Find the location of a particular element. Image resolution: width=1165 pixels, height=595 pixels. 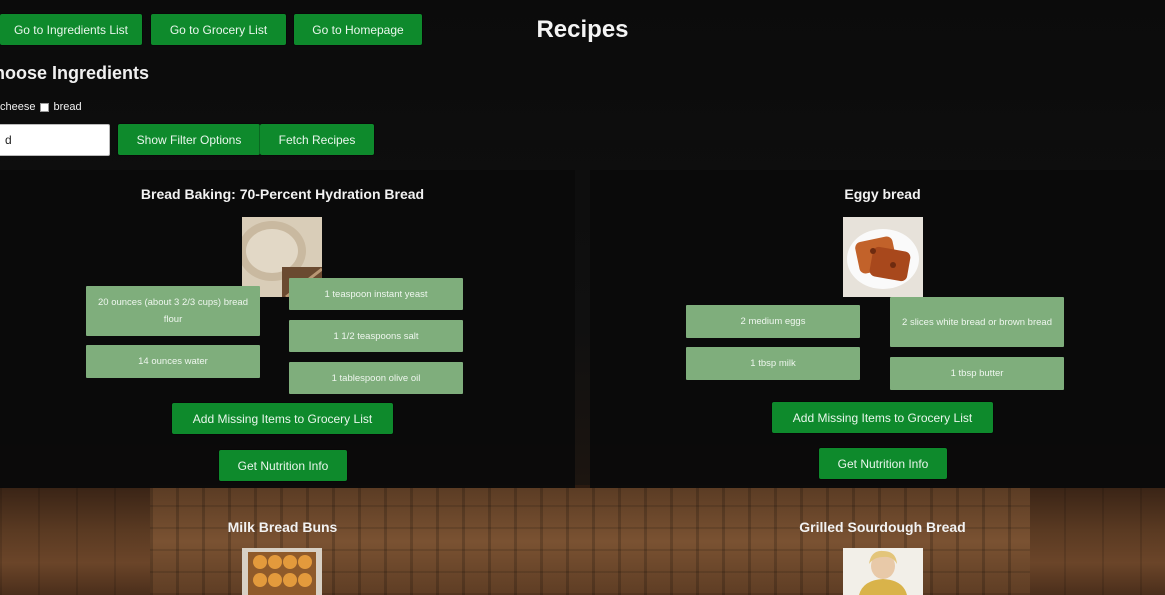

recipe-image-milk-bread-buns is located at coordinates (282, 571).